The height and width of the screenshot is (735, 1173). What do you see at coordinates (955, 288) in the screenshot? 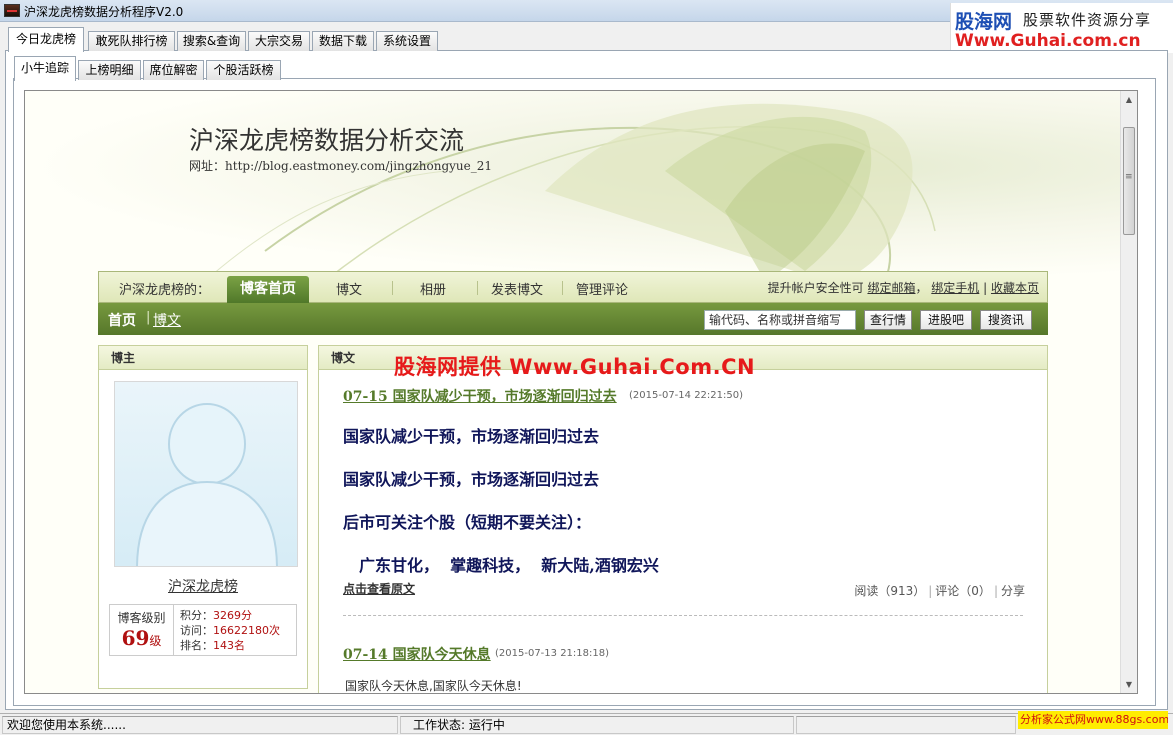
I see `bind-phone-link: 绑定手机` at bounding box center [955, 288].